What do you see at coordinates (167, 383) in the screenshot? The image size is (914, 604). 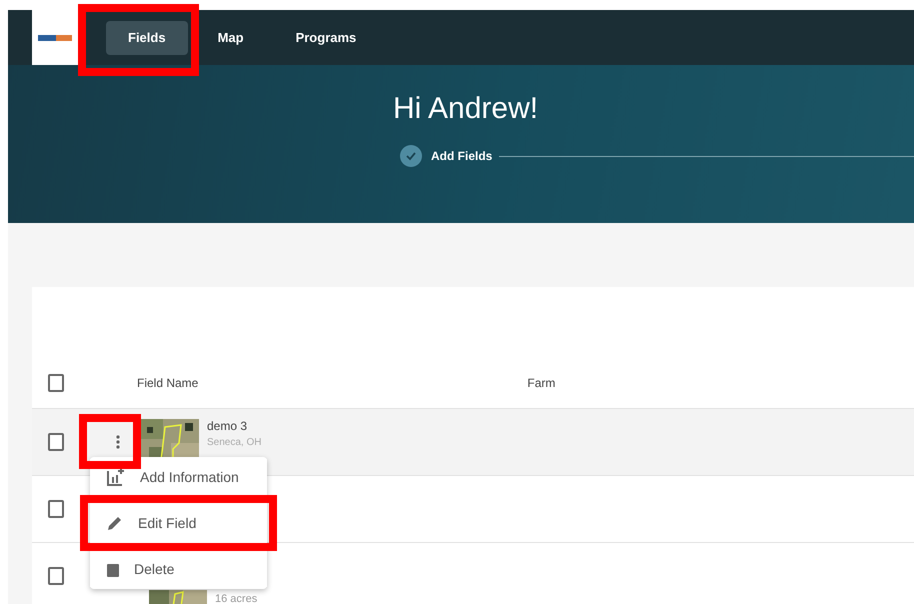 I see `column-header: Field Name` at bounding box center [167, 383].